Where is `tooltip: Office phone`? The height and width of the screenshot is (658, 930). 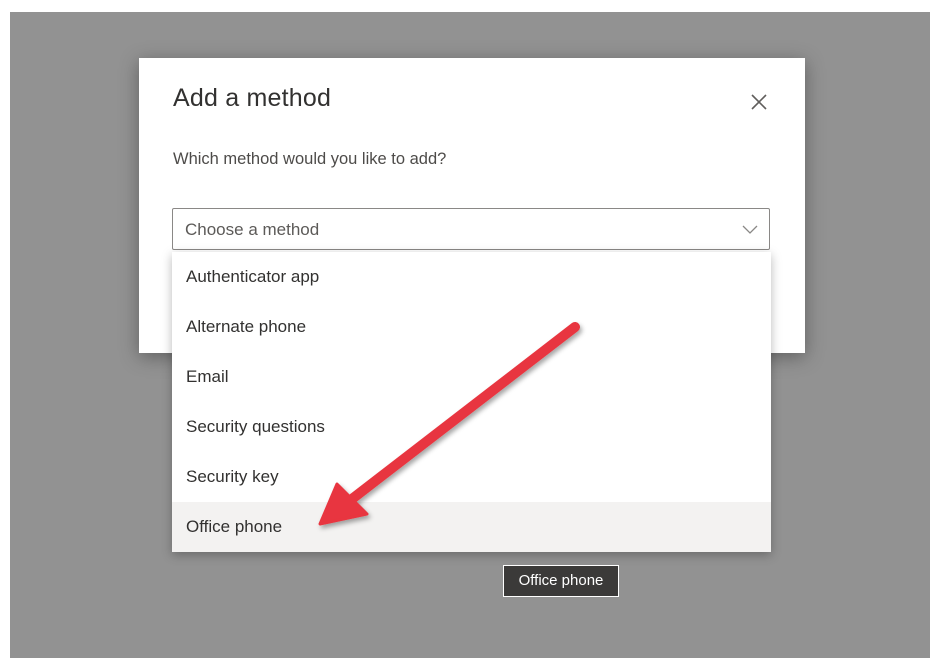
tooltip: Office phone is located at coordinates (561, 581).